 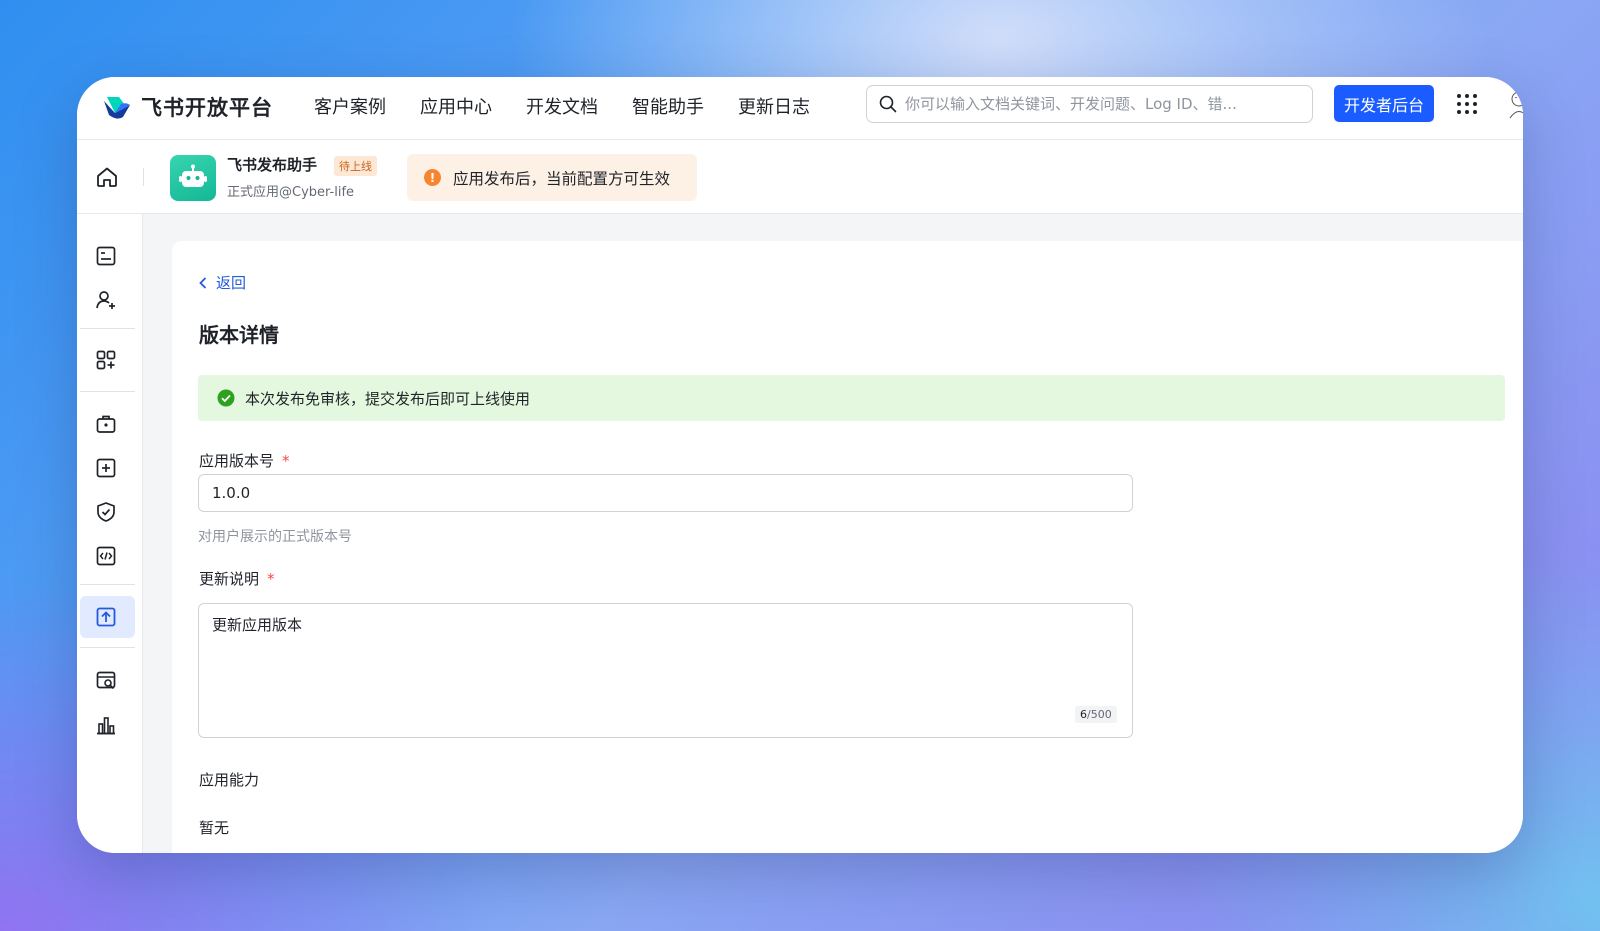 What do you see at coordinates (106, 468) in the screenshot?
I see `event-icon` at bounding box center [106, 468].